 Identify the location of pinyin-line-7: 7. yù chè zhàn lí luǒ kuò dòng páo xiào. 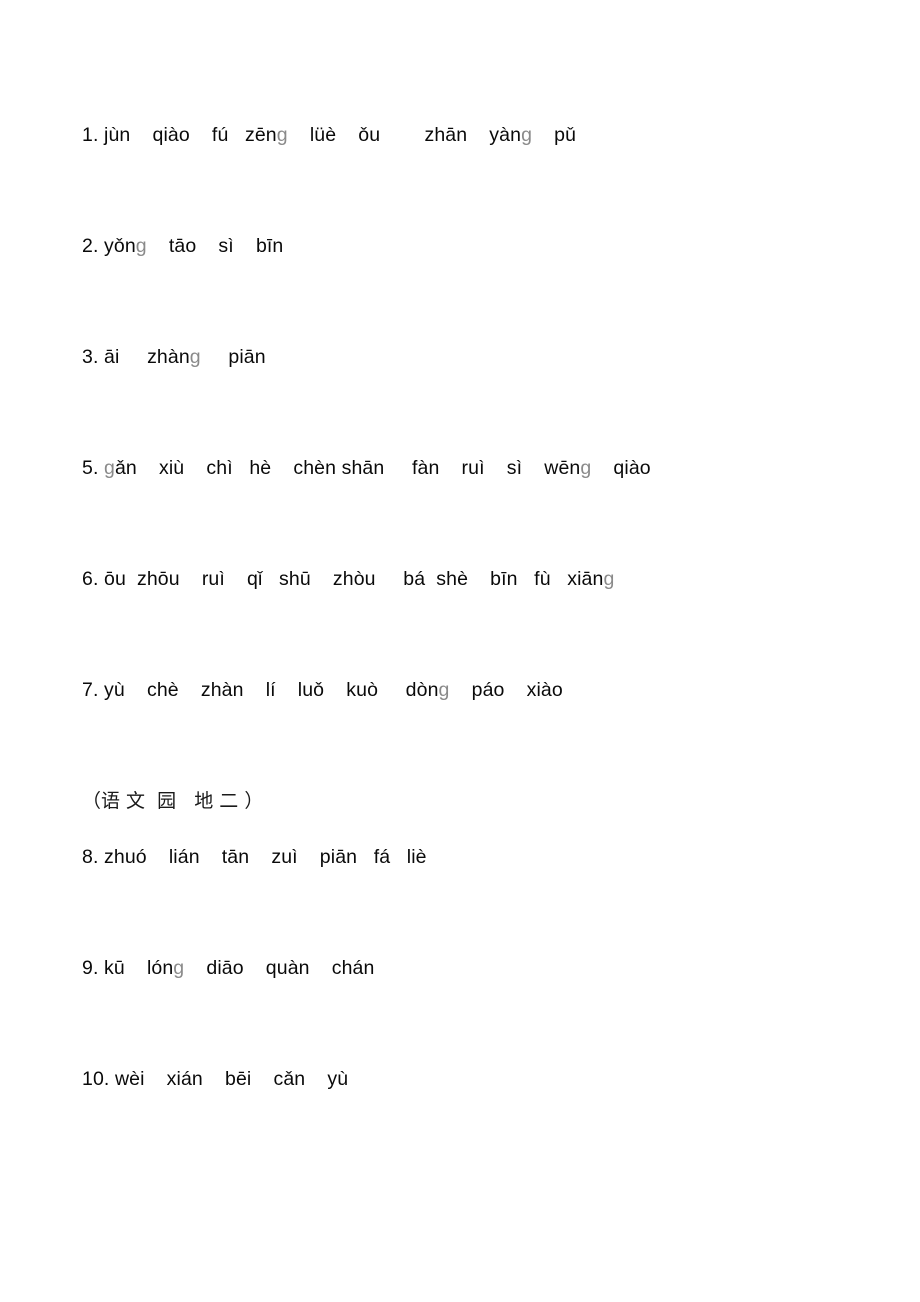
(322, 690).